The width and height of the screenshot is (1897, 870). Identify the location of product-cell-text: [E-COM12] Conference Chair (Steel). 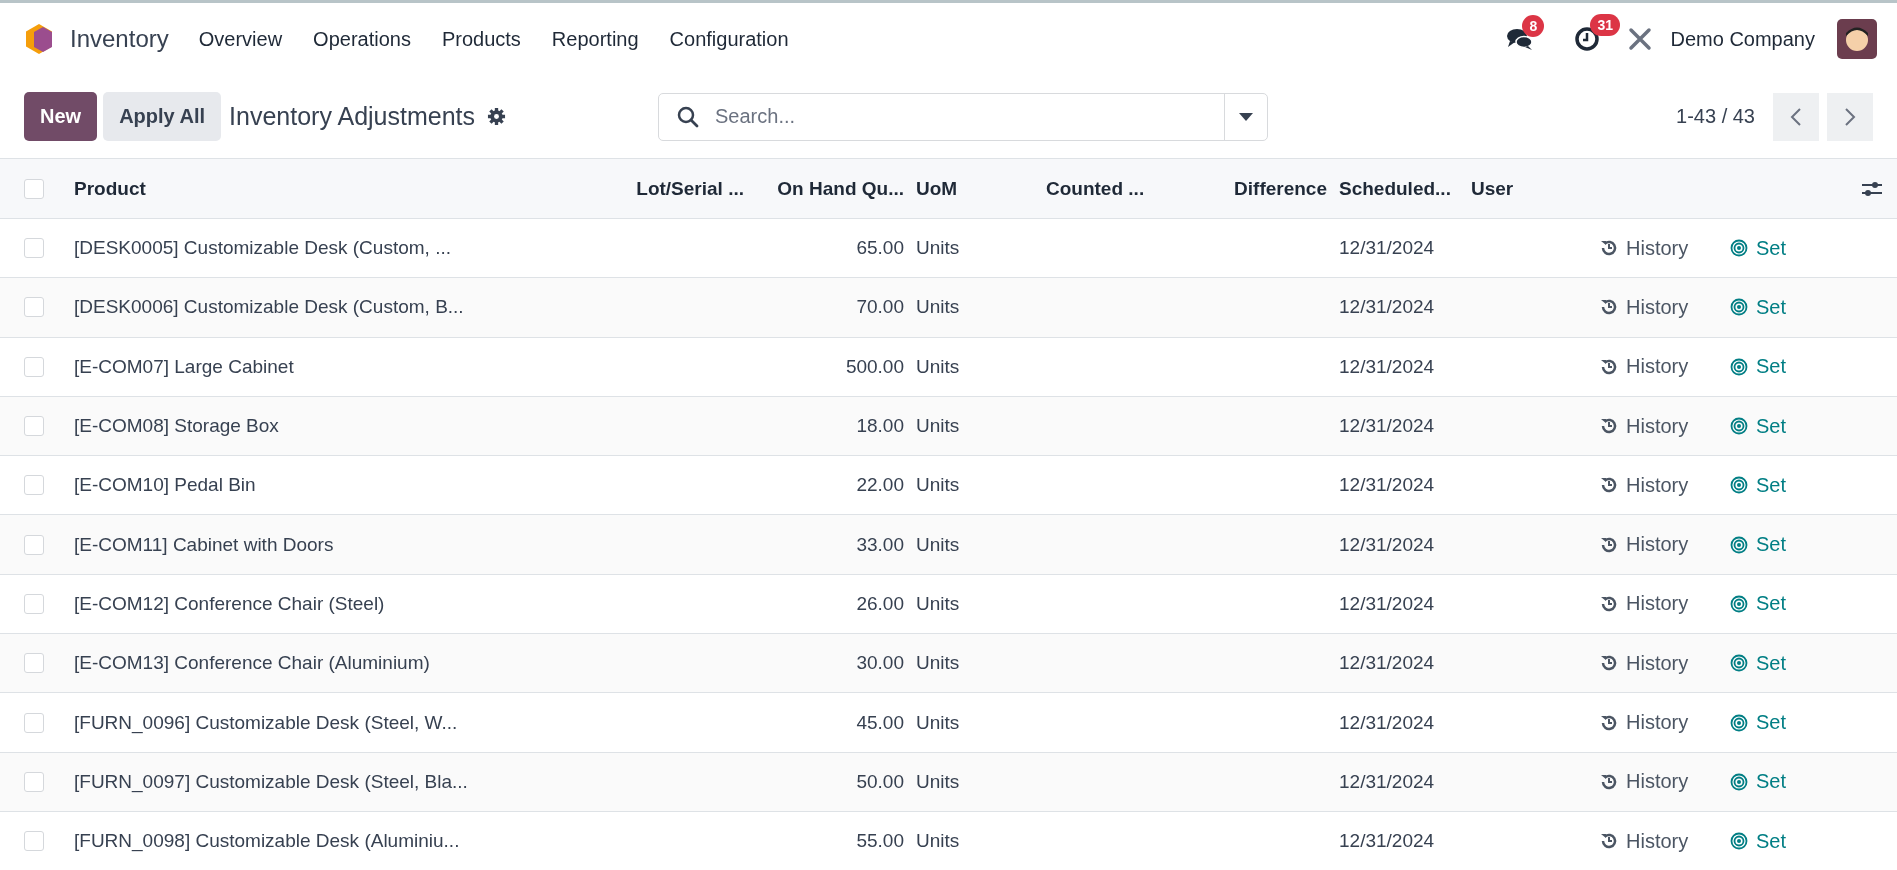
(229, 603).